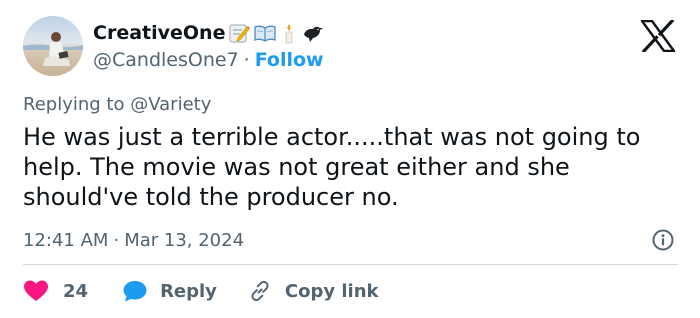 Image resolution: width=700 pixels, height=318 pixels. Describe the element at coordinates (240, 33) in the screenshot. I see `memo-icon` at that location.